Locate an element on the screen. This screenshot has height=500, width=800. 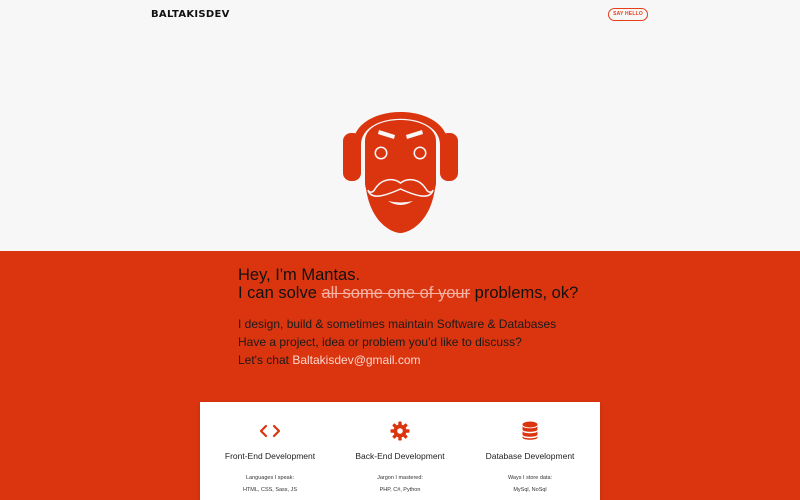
service-title: Back-End Development is located at coordinates (400, 456).